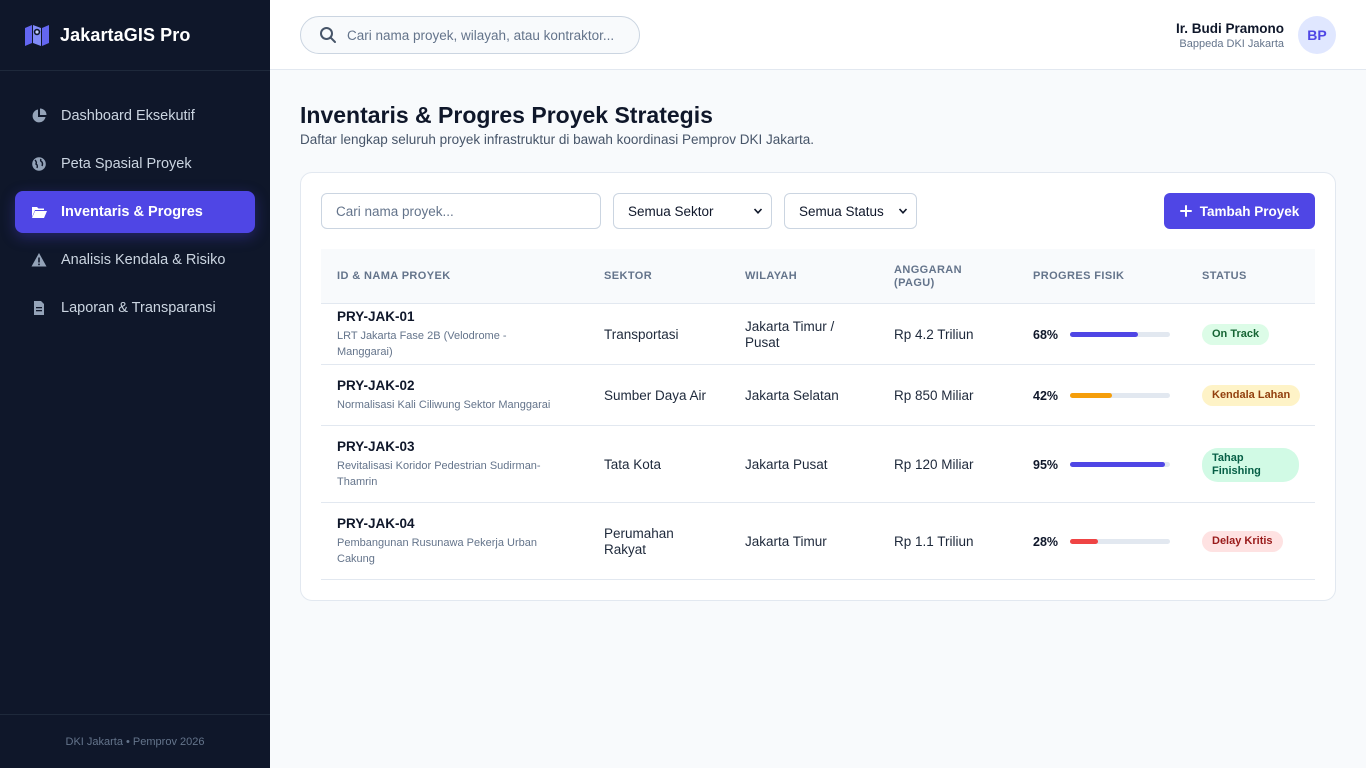 Image resolution: width=1366 pixels, height=768 pixels. I want to click on budget-cell: Rp 850 Miliar, so click(934, 395).